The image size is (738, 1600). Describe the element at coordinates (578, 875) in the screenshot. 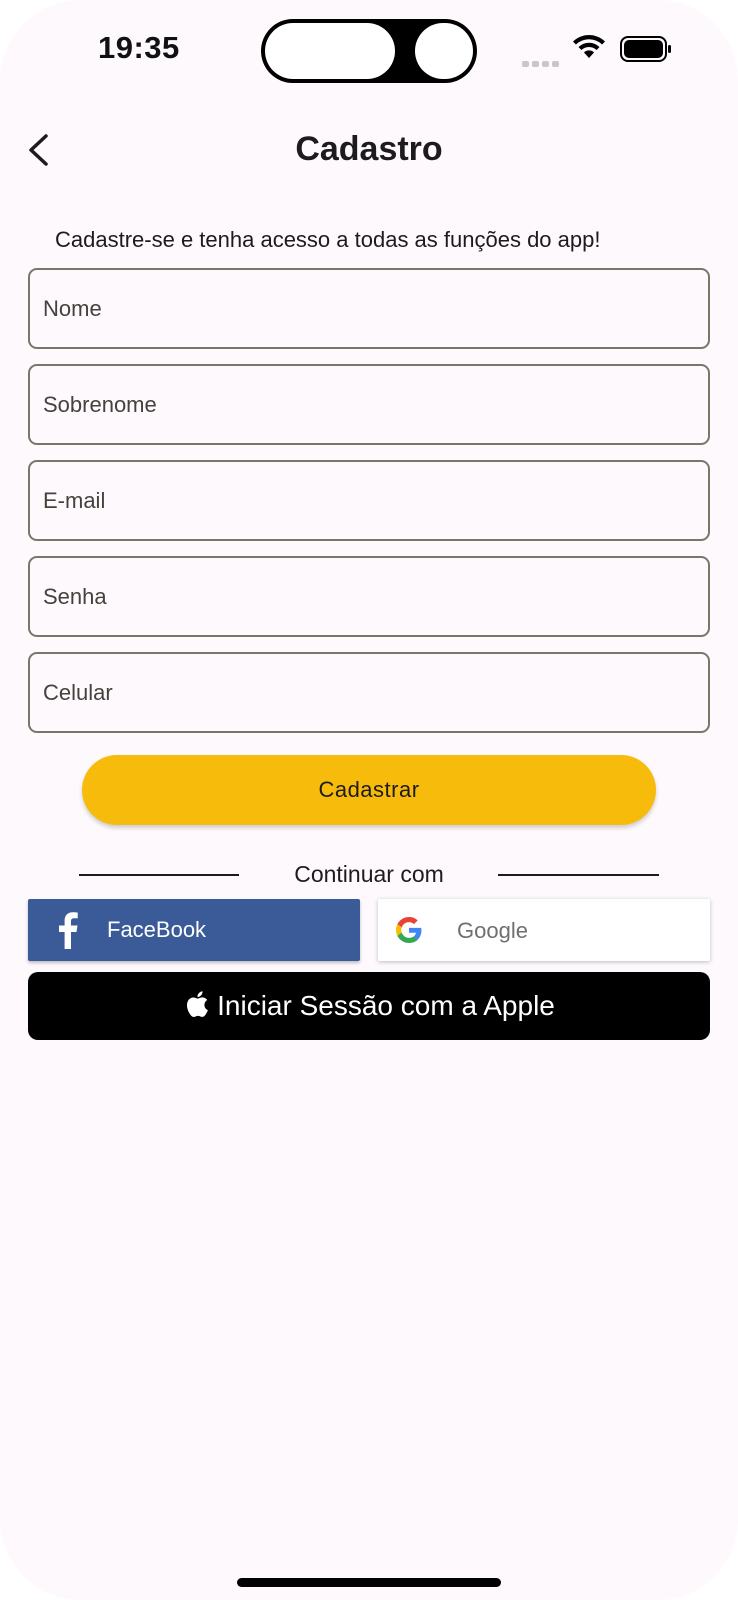

I see `divider-line-right` at that location.